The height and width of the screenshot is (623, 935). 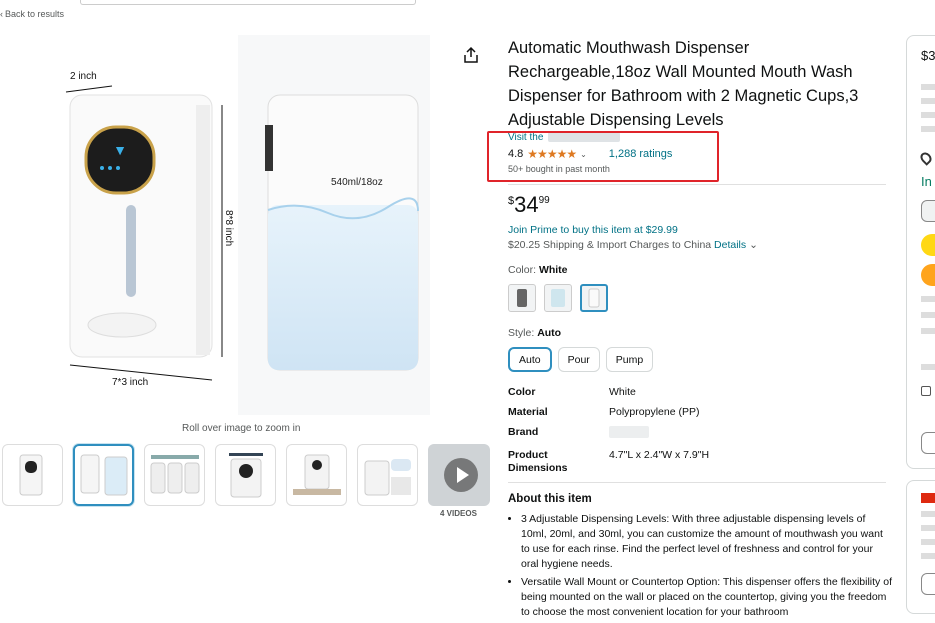 I want to click on china-flag-icon, so click(x=928, y=498).